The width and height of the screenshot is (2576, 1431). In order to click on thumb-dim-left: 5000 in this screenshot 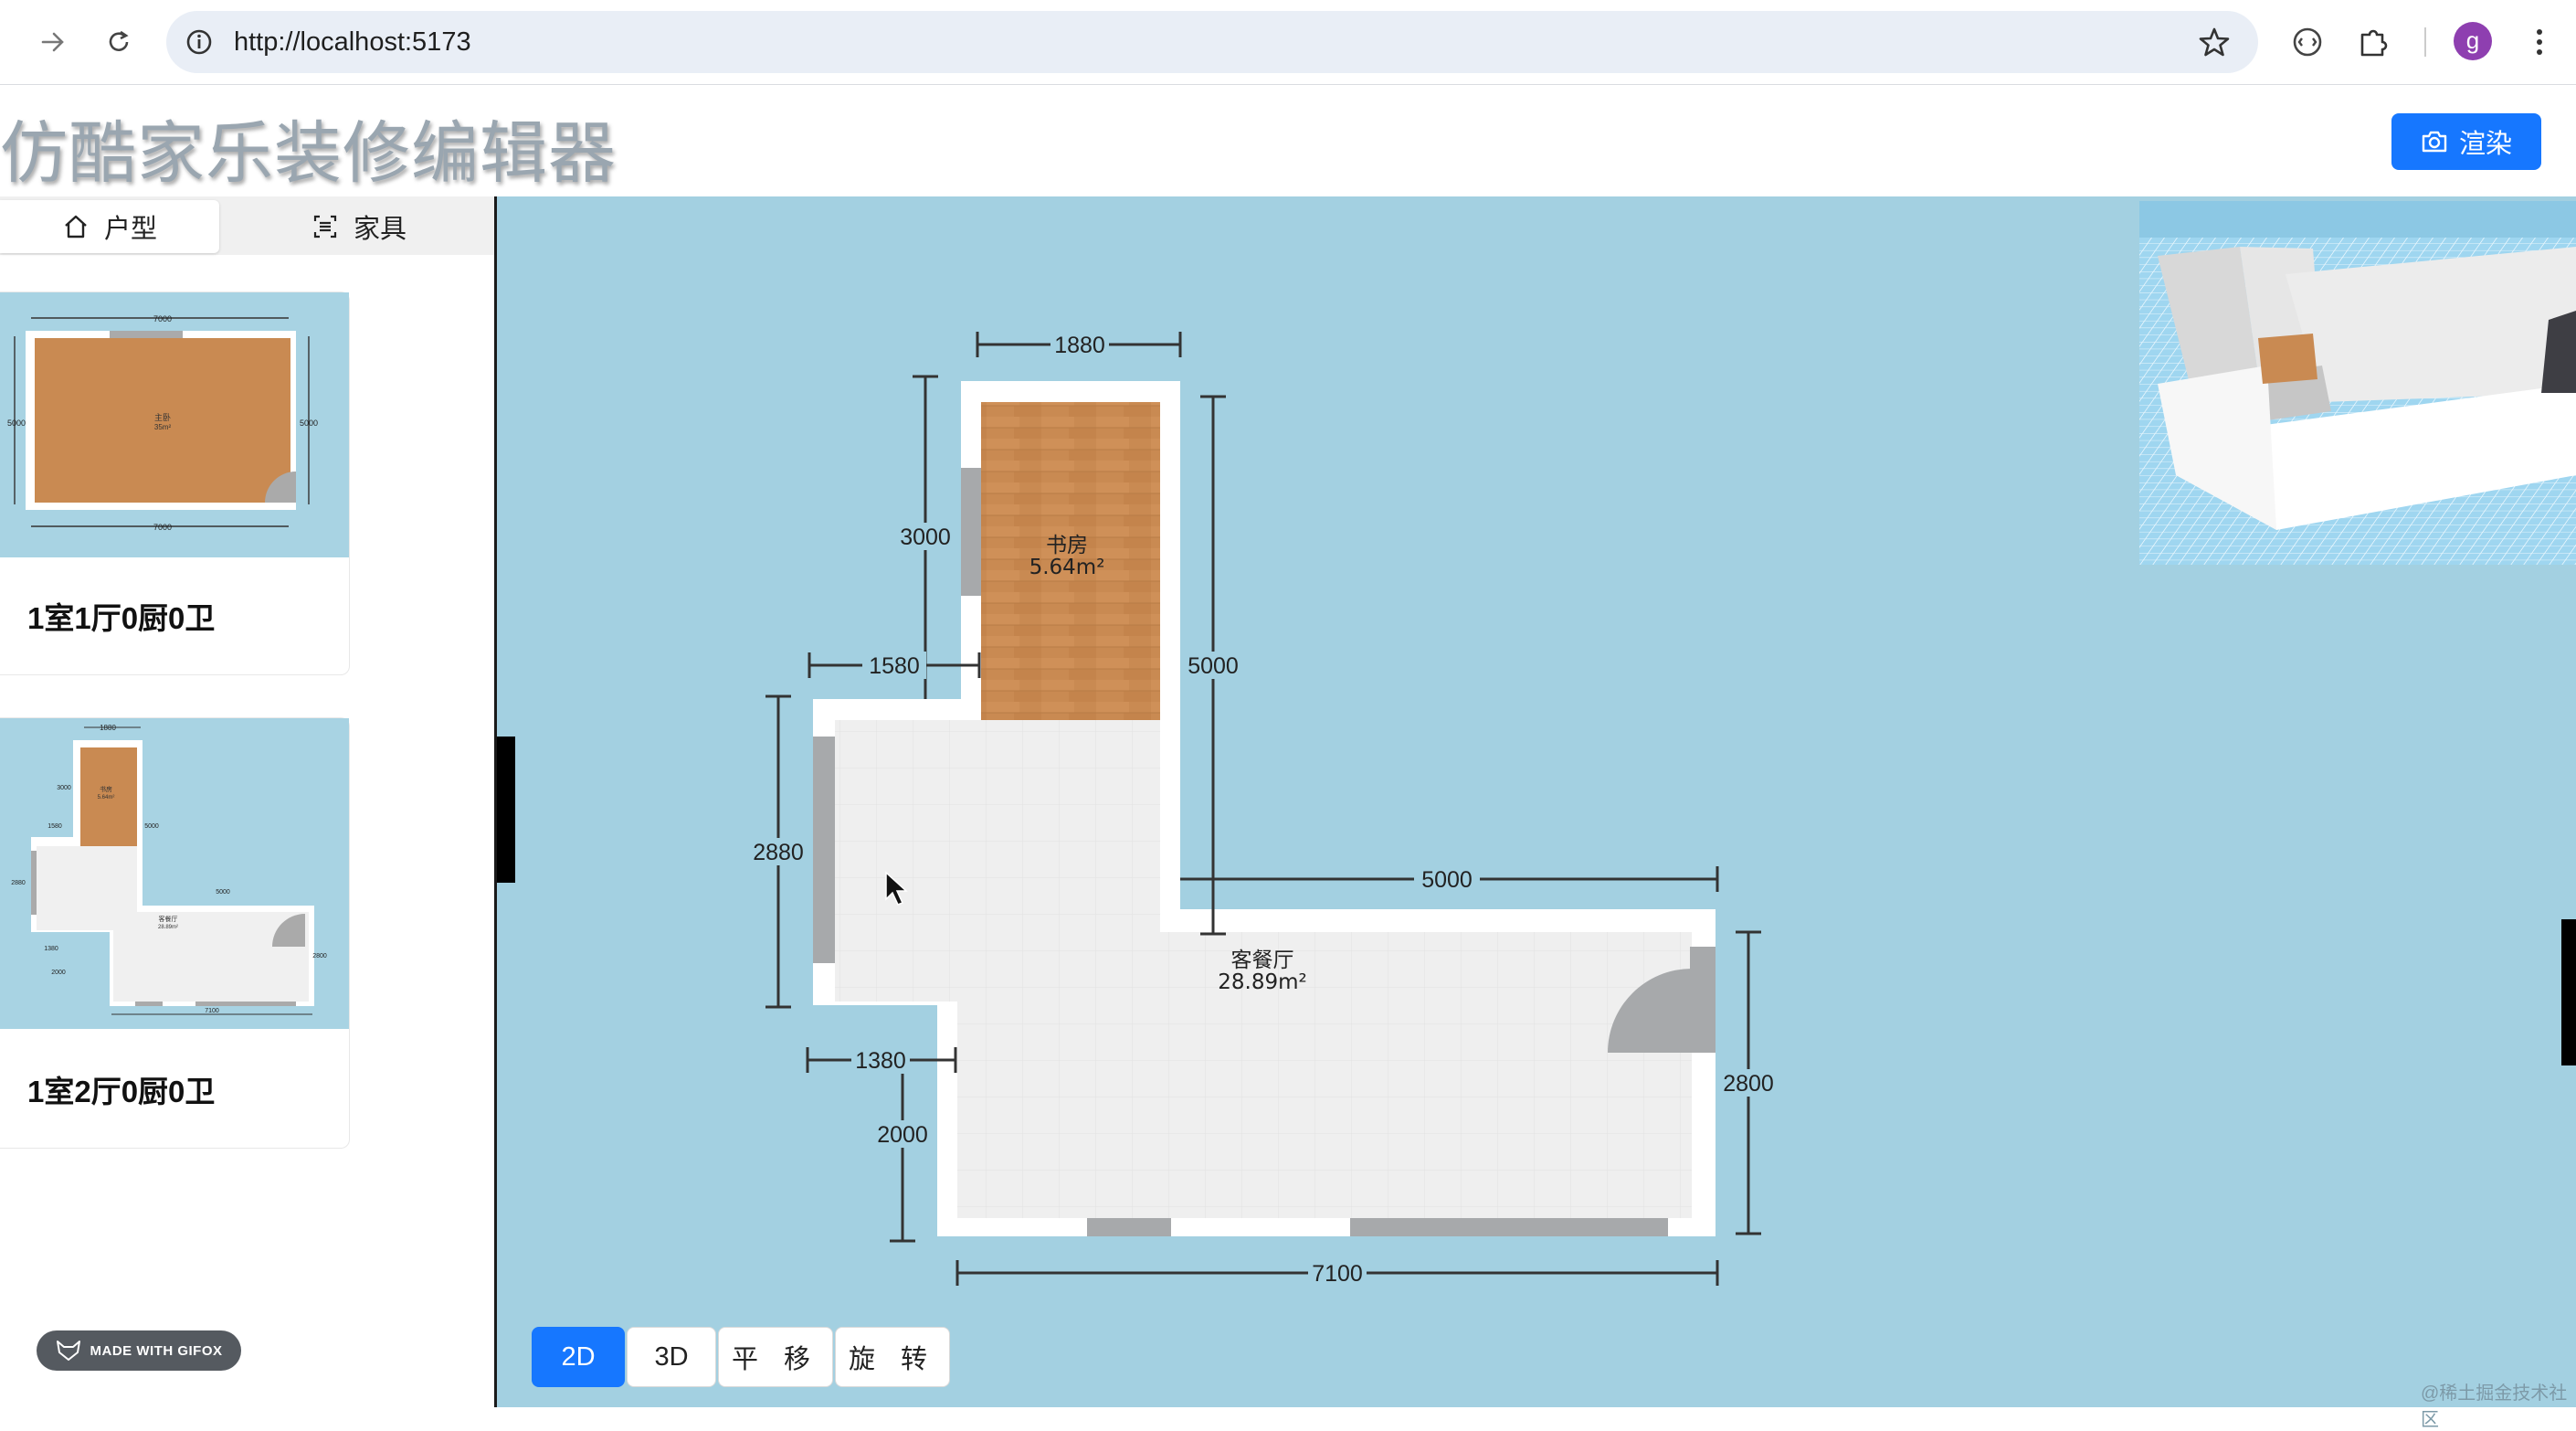, I will do `click(16, 423)`.